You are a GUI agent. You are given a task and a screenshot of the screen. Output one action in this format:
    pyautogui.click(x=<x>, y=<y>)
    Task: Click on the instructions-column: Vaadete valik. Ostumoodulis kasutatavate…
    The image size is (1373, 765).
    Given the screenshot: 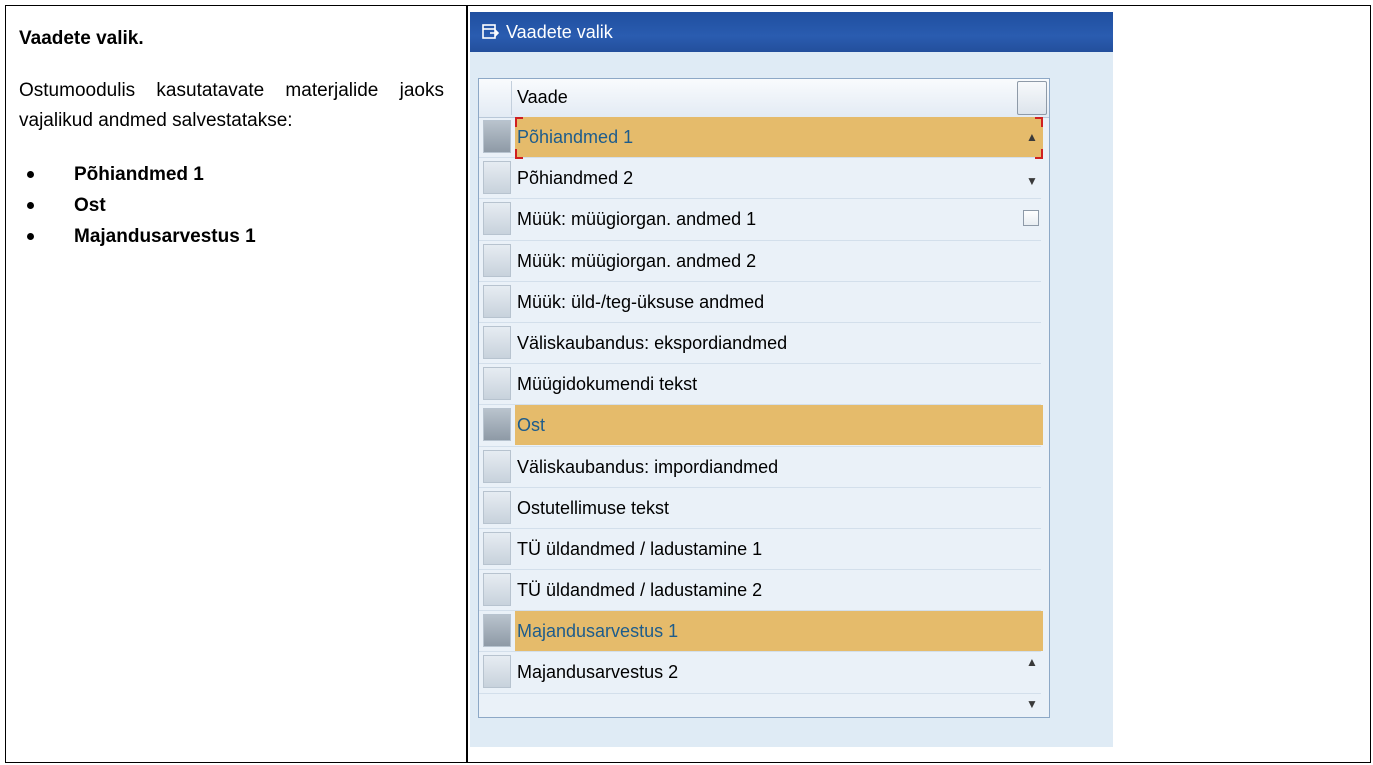 What is the action you would take?
    pyautogui.click(x=231, y=138)
    